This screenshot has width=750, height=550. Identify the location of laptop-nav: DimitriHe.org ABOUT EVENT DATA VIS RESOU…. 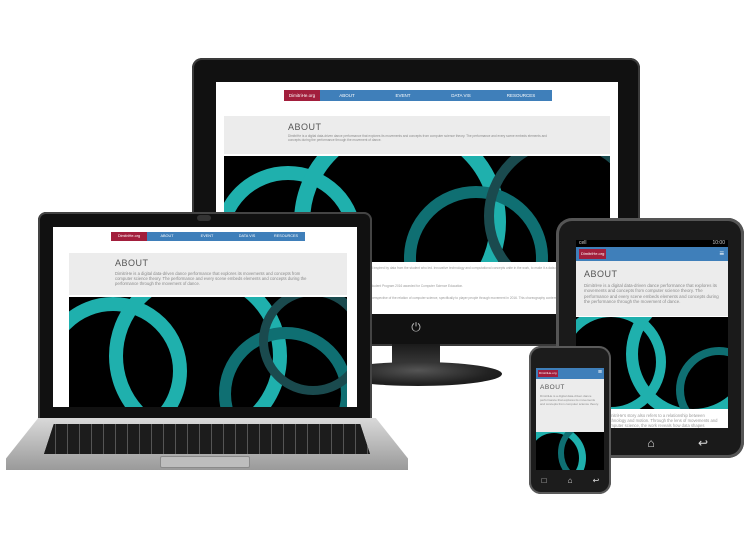
(208, 236).